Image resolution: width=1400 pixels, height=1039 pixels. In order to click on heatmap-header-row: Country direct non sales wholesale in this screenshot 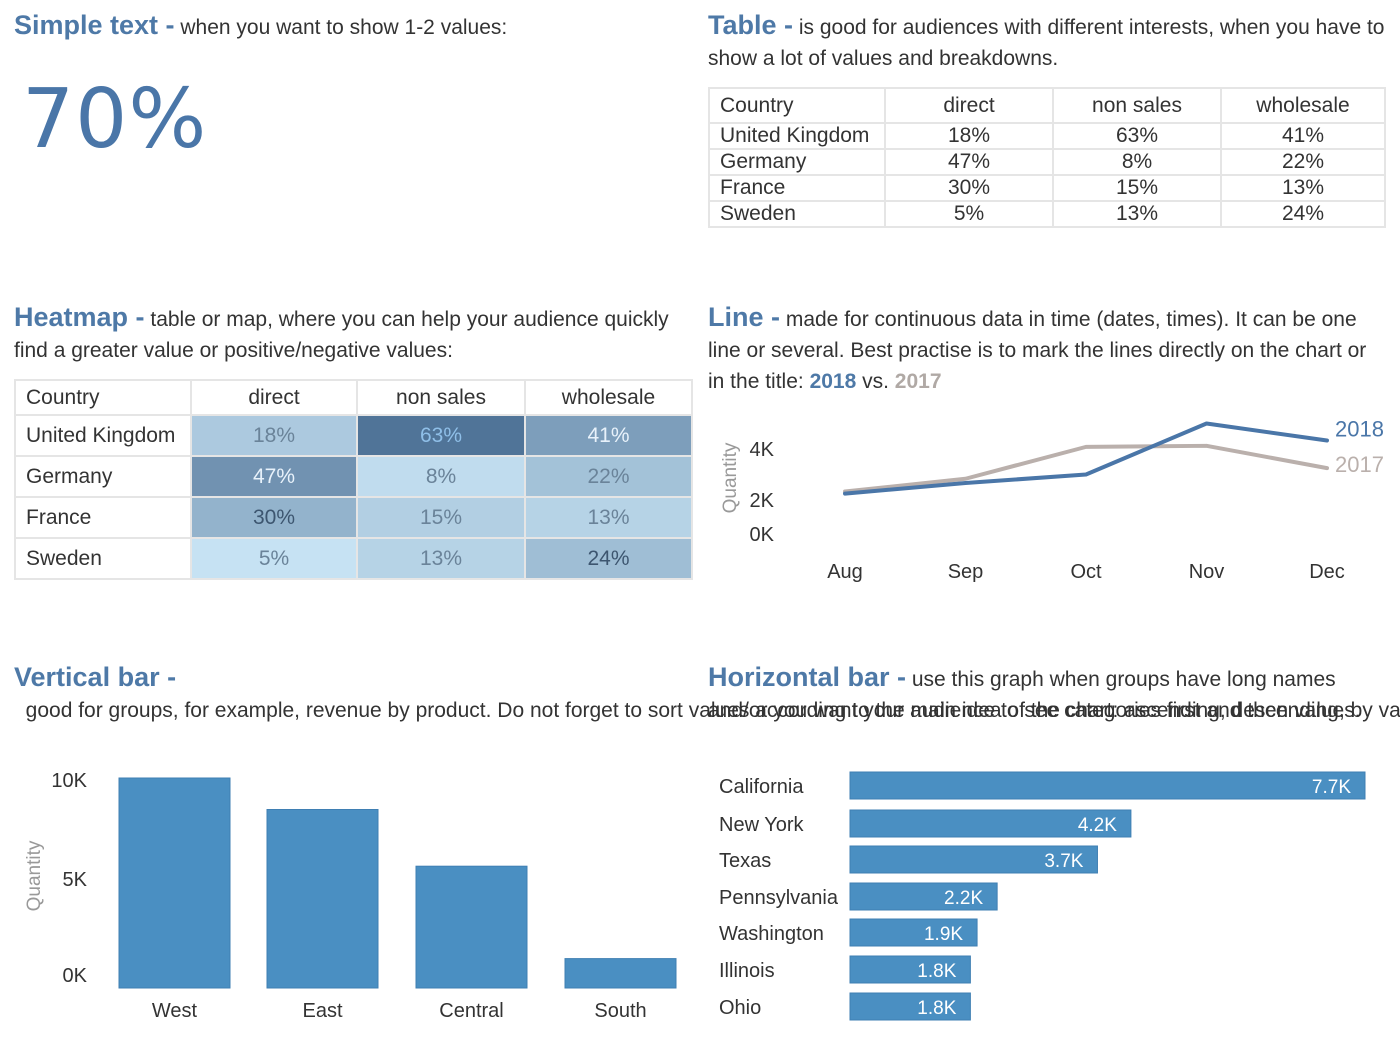, I will do `click(353, 397)`.